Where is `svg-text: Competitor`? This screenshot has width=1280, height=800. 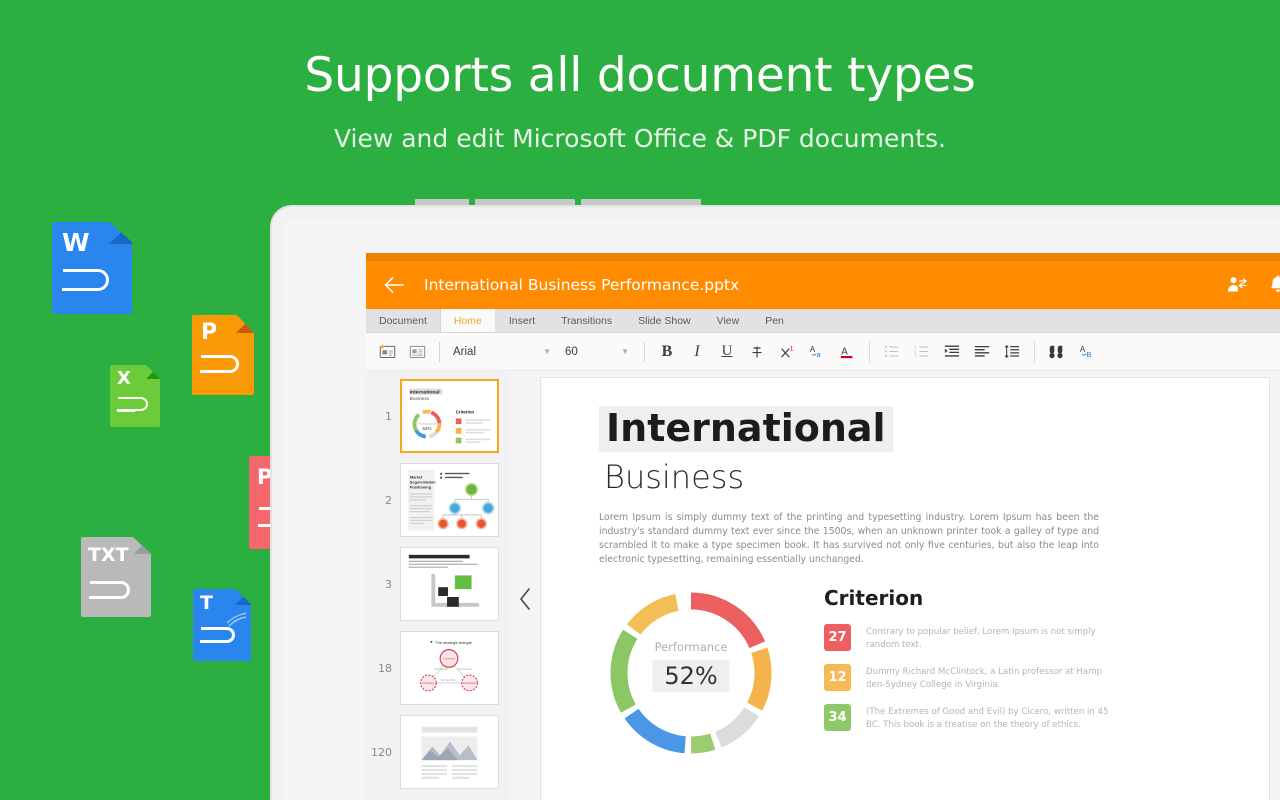 svg-text: Competitor is located at coordinates (469, 683).